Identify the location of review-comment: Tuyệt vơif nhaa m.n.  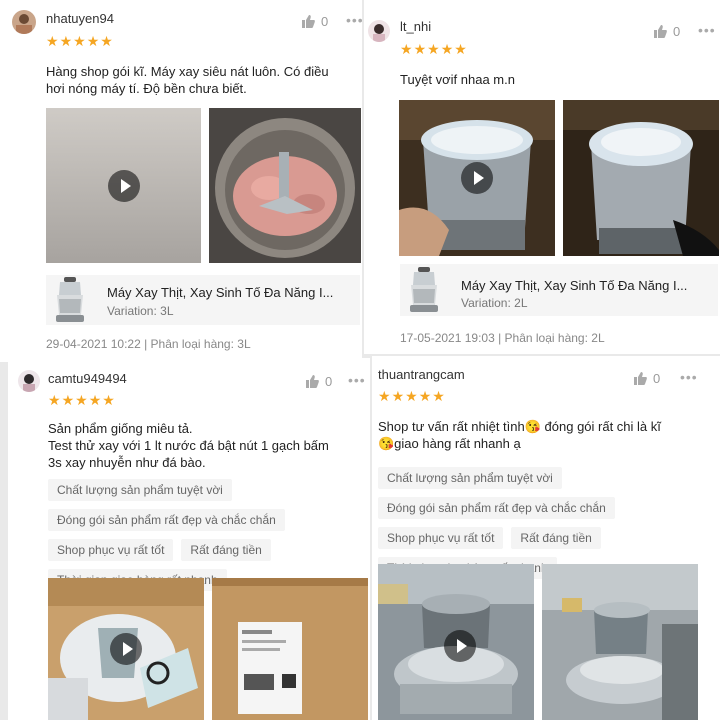
(555, 79).